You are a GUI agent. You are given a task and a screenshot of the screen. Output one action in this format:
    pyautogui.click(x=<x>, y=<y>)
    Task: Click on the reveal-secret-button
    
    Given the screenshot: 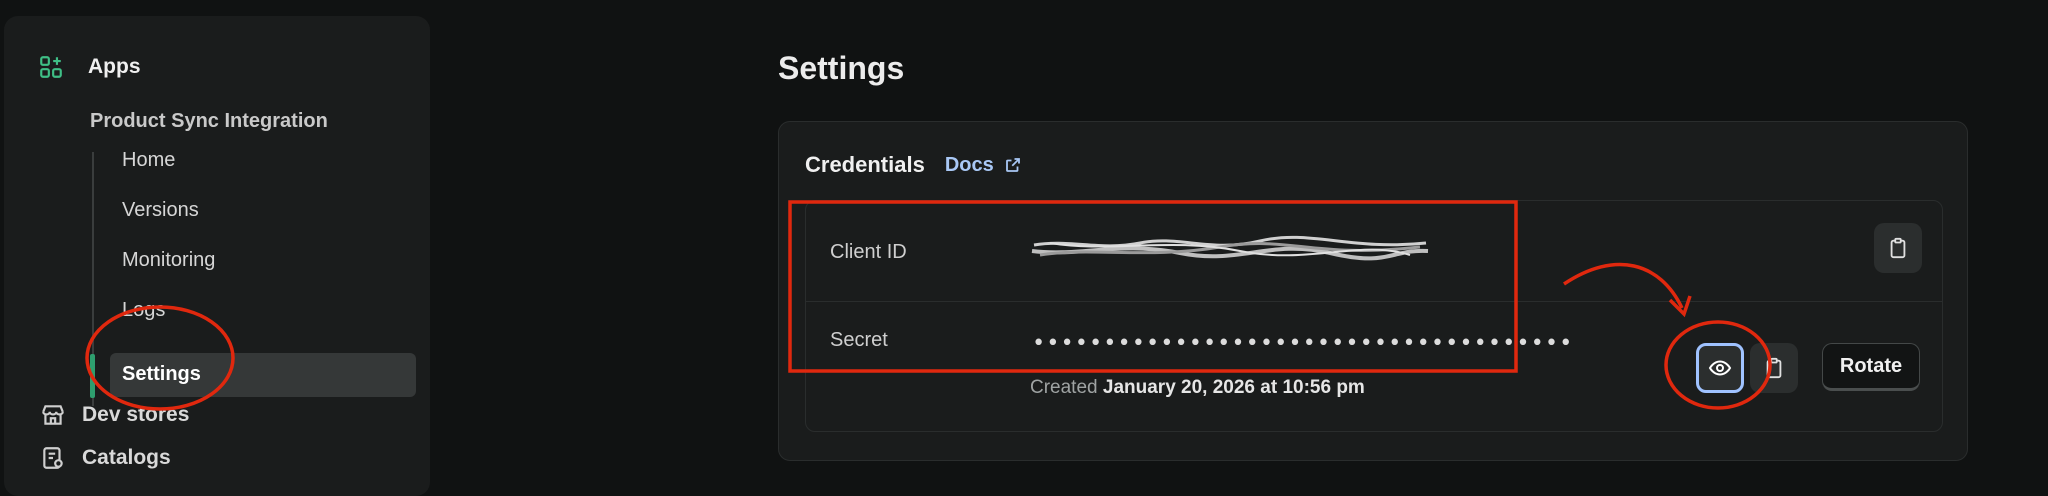 What is the action you would take?
    pyautogui.click(x=1720, y=368)
    